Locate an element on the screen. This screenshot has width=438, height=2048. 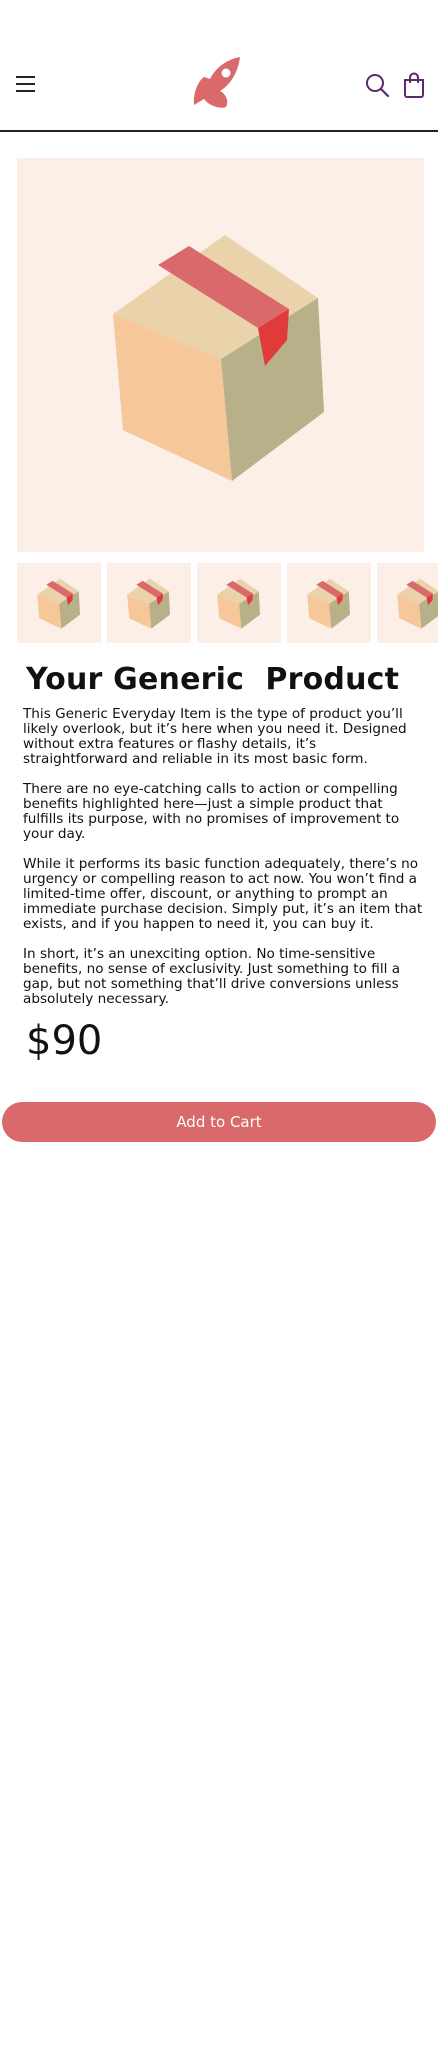
shopping-bag-icon is located at coordinates (414, 85).